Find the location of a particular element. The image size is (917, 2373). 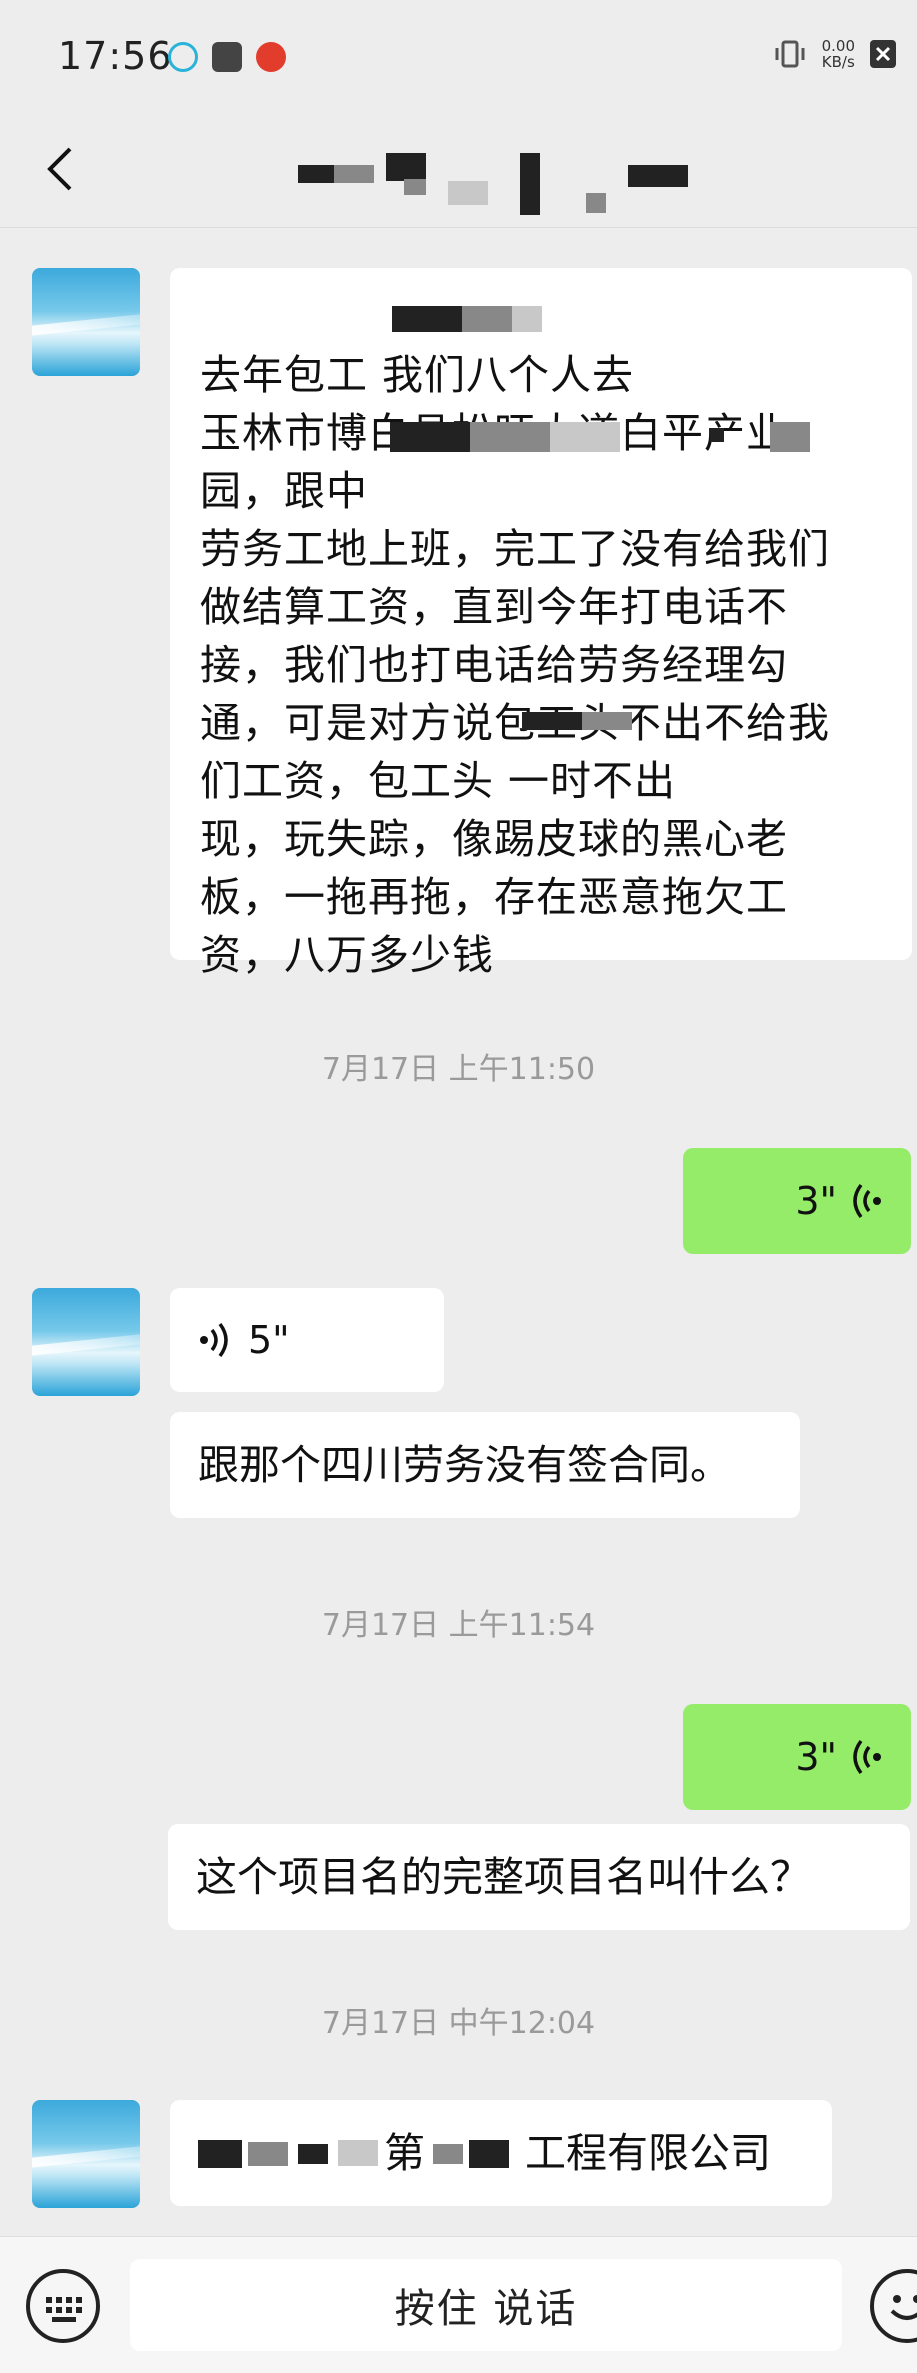

keyboard-icon is located at coordinates (63, 2306).